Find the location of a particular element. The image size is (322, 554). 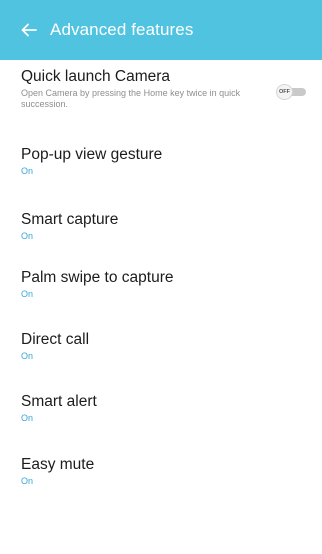

app-bar: Advanced features is located at coordinates (161, 30).